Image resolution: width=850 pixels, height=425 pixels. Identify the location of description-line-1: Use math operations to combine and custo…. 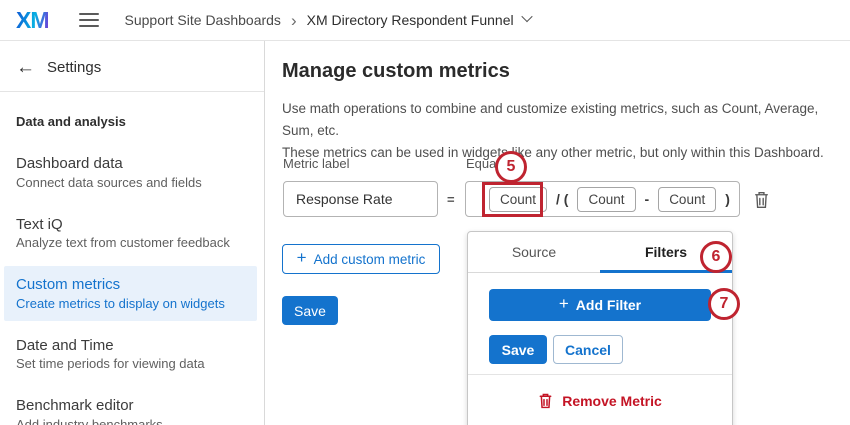
(550, 119).